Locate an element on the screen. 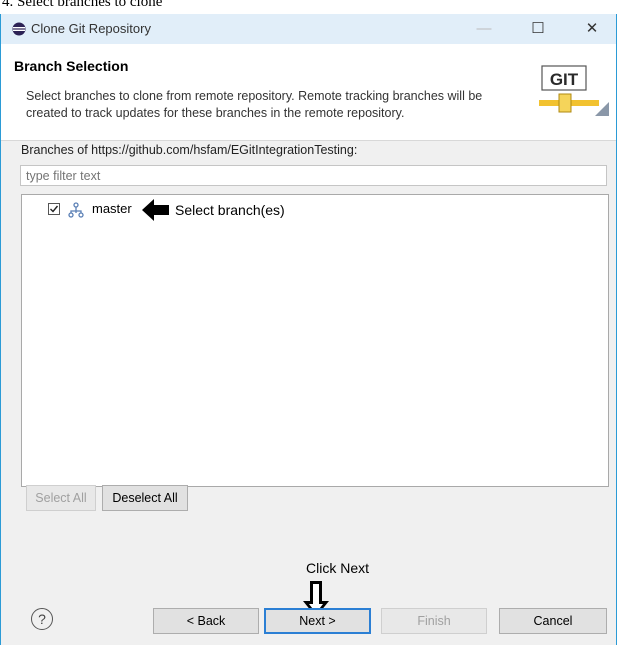  select-all-button: Select All is located at coordinates (61, 498).